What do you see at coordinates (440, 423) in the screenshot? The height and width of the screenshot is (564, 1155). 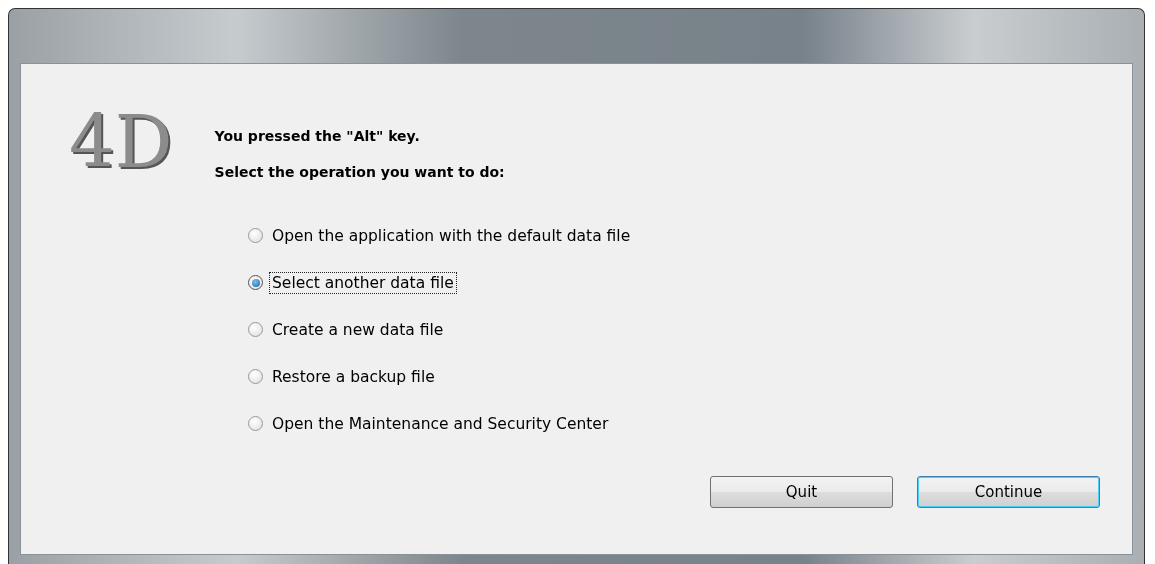 I see `option-label: Open the Maintenance and Security Center` at bounding box center [440, 423].